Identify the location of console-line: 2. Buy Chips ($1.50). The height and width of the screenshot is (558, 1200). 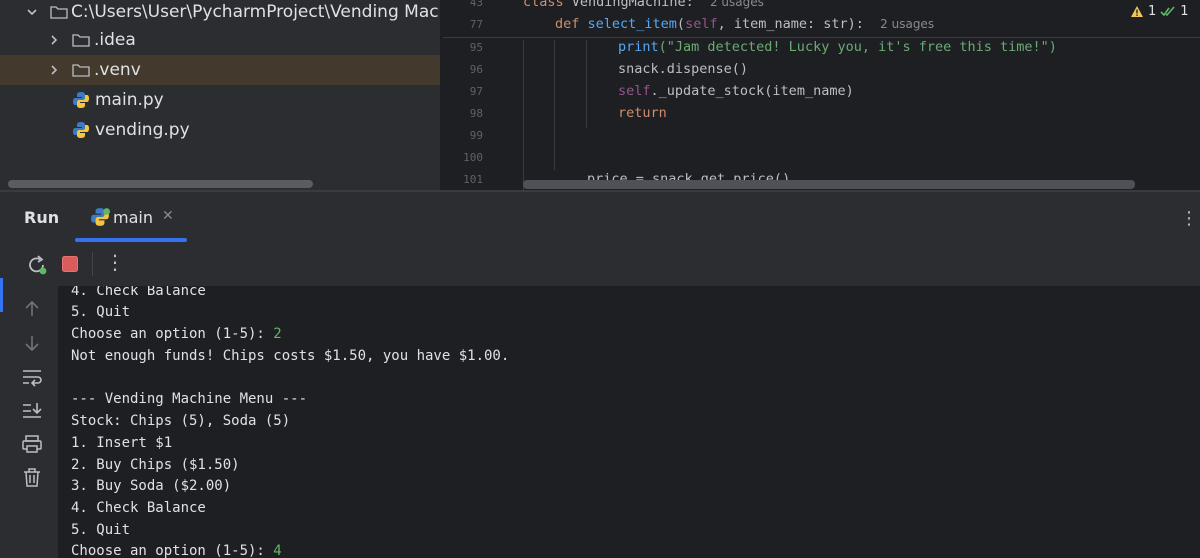
(155, 465).